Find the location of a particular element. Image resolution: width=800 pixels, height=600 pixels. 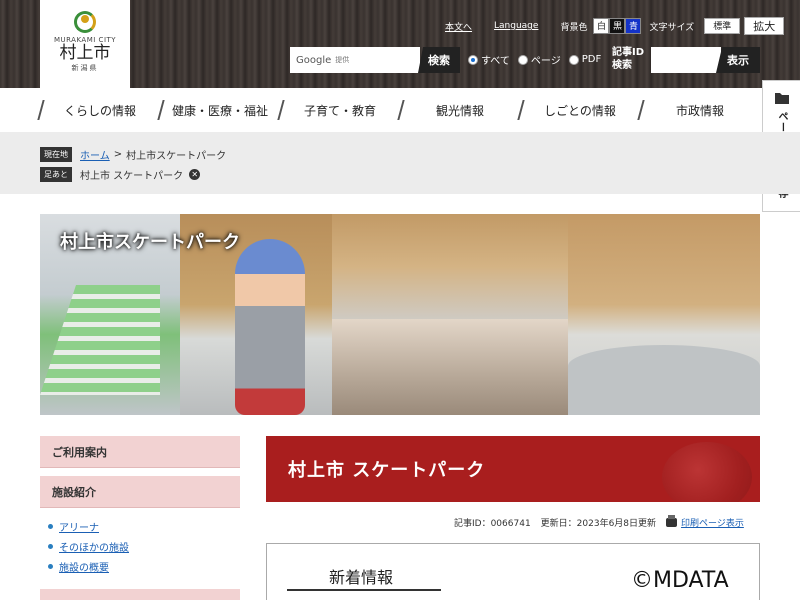

footprint-tag: 足あと is located at coordinates (56, 174).